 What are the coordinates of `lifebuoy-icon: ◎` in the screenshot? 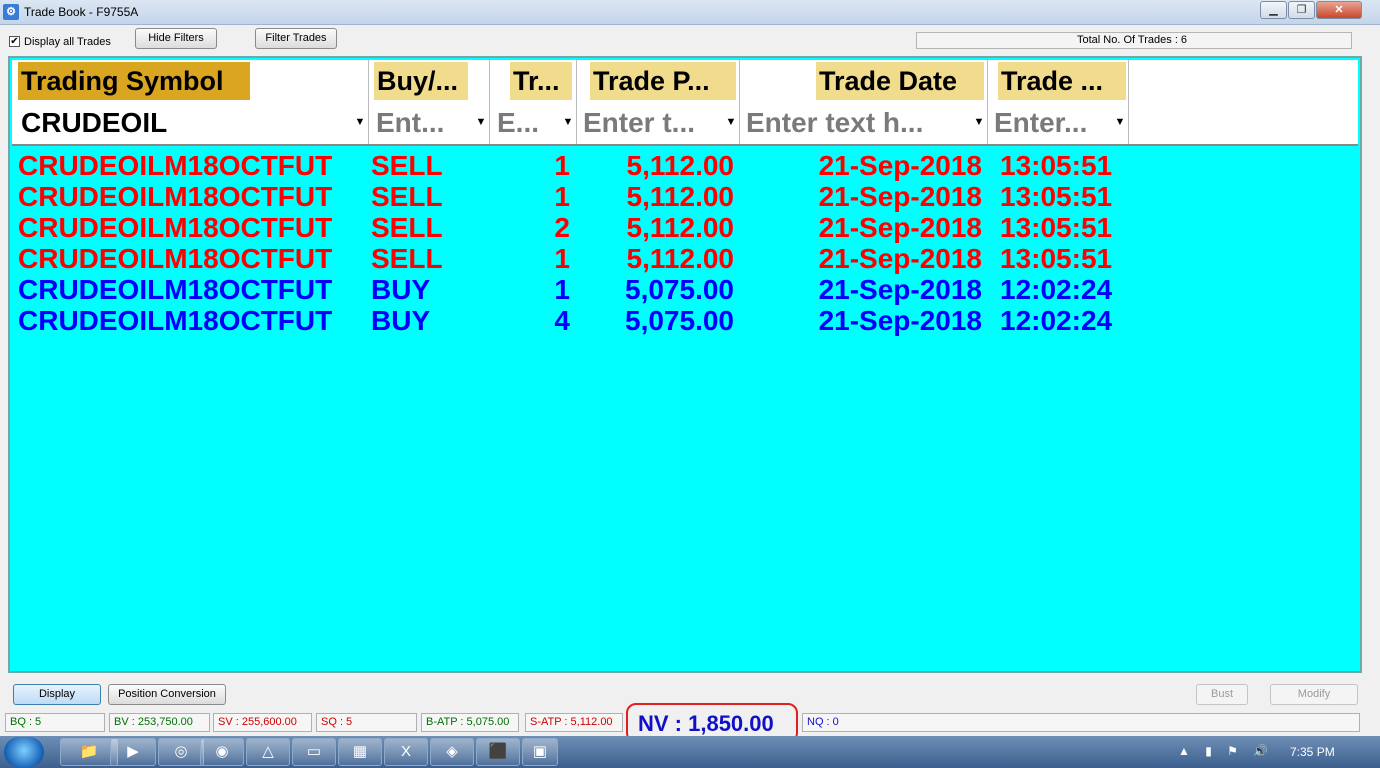 It's located at (181, 752).